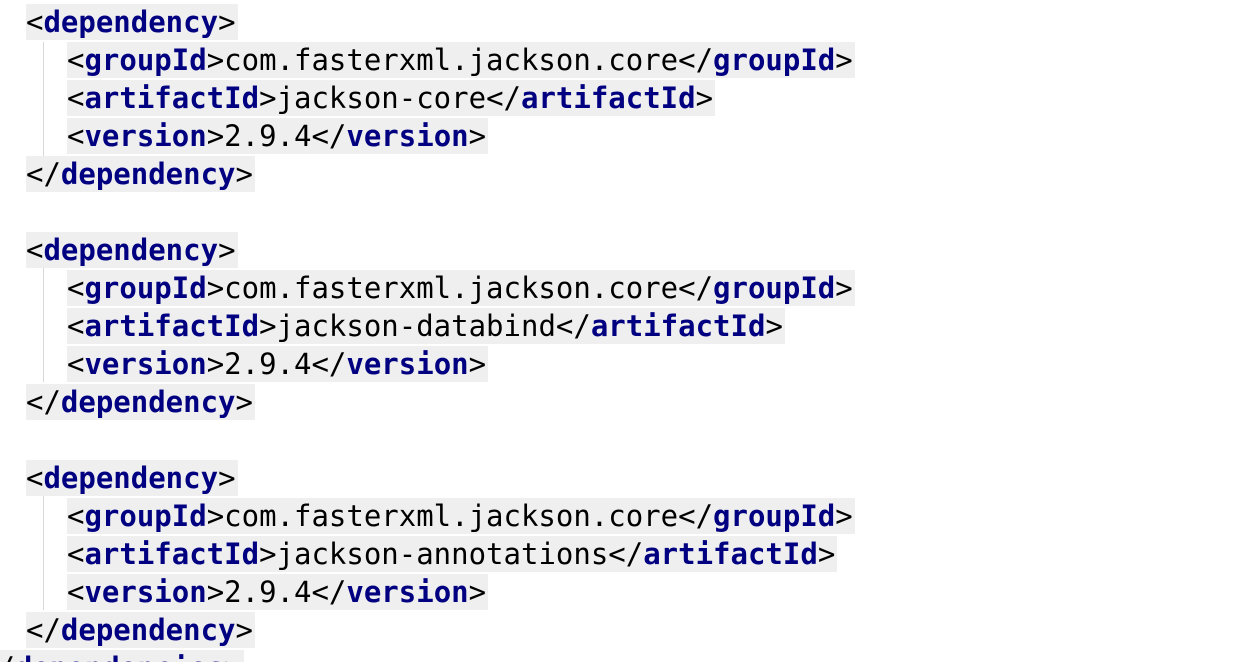  I want to click on xml-tag-name: dependencies, so click(120, 656).